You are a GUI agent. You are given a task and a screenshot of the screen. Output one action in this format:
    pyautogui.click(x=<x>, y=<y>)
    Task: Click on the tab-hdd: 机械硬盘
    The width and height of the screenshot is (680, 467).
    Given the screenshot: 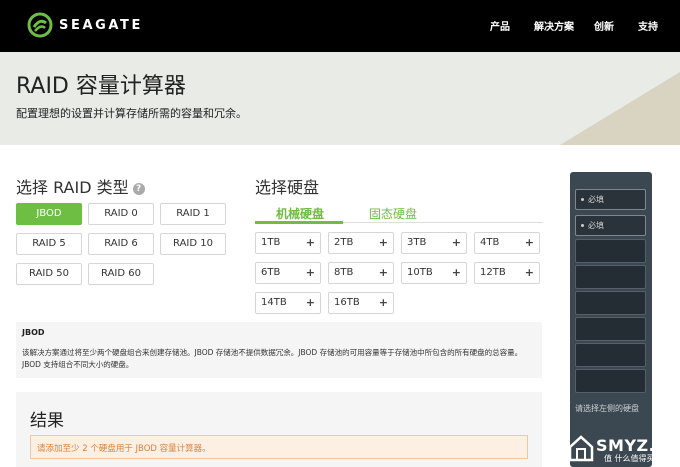 What is the action you would take?
    pyautogui.click(x=300, y=213)
    